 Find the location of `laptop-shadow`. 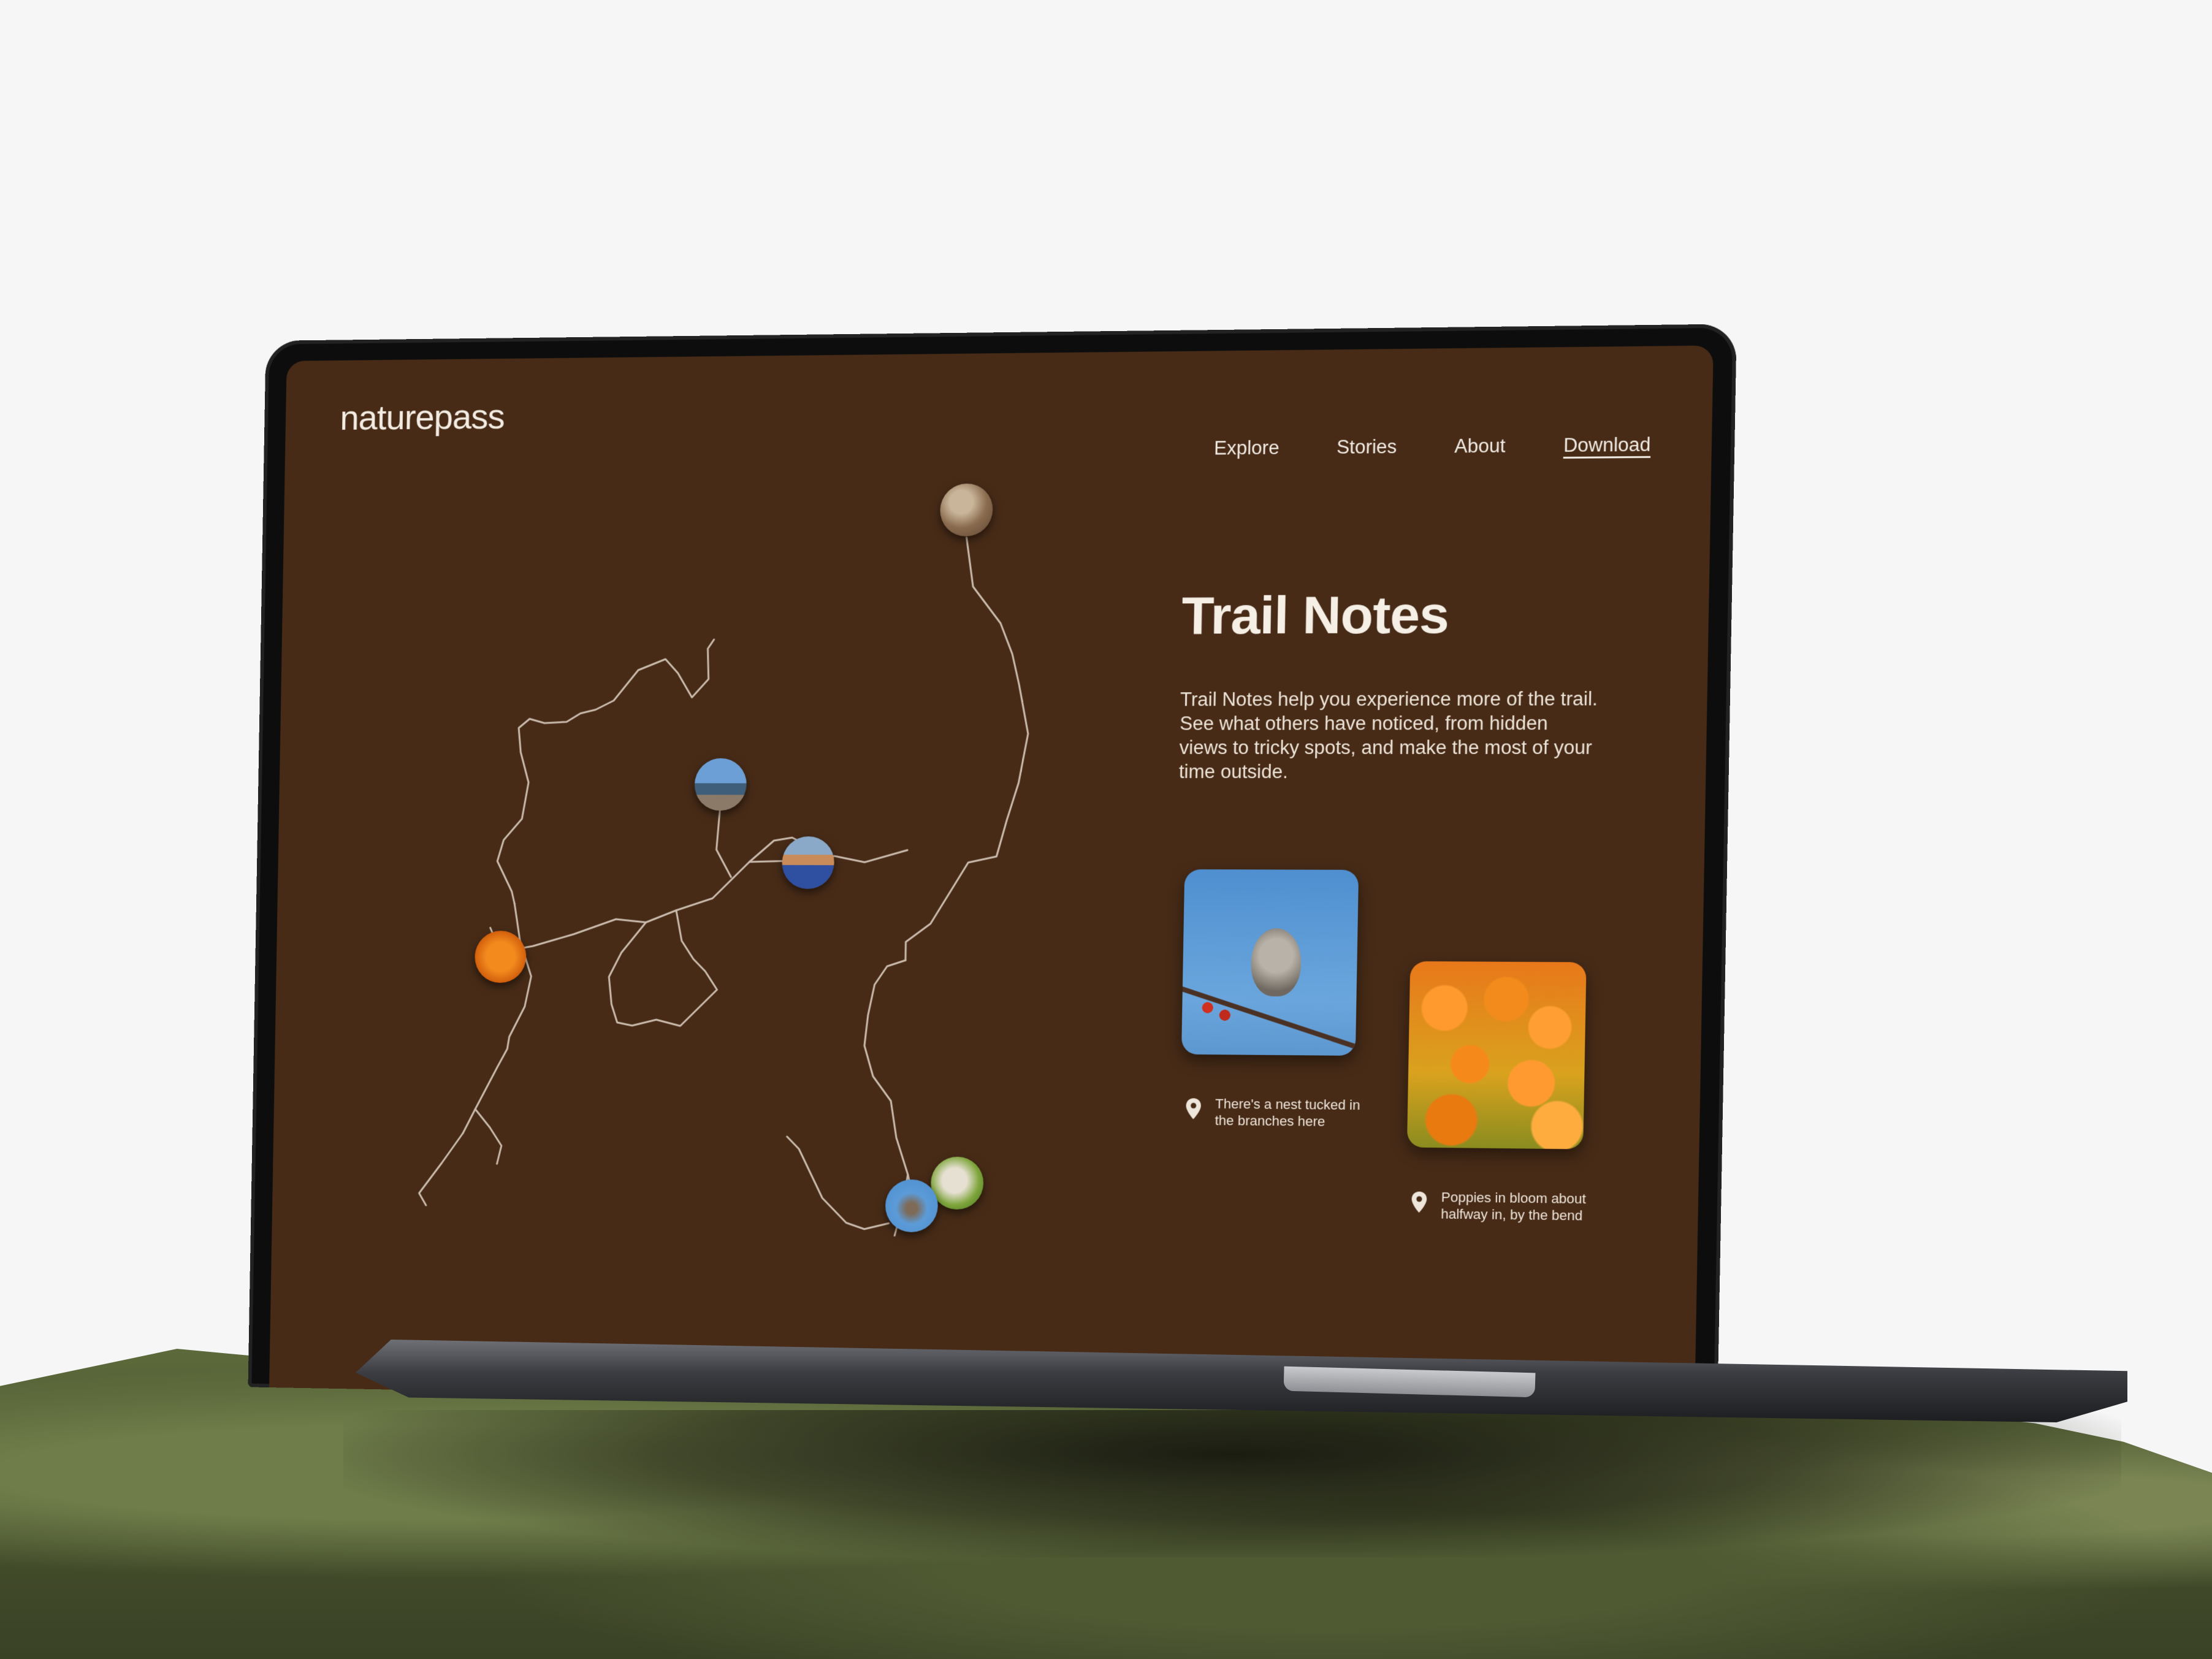

laptop-shadow is located at coordinates (1232, 1483).